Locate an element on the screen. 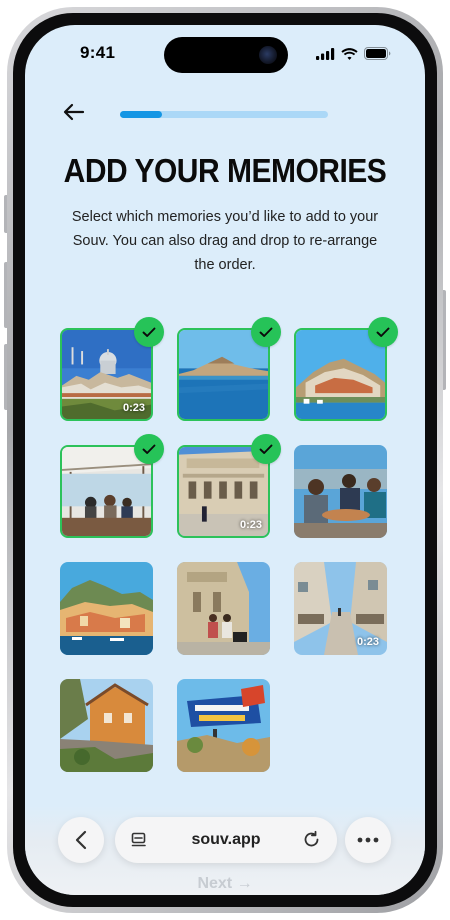  wifi-icon is located at coordinates (349, 53).